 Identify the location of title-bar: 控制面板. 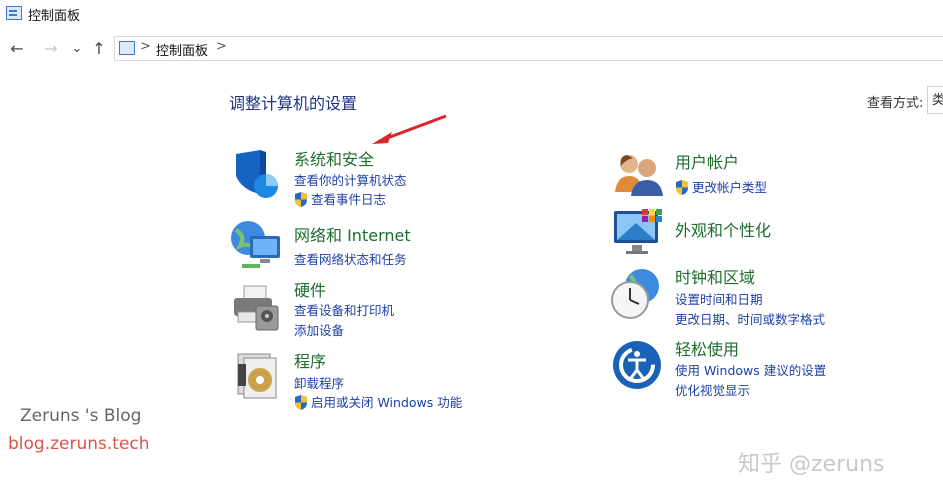
(471, 14).